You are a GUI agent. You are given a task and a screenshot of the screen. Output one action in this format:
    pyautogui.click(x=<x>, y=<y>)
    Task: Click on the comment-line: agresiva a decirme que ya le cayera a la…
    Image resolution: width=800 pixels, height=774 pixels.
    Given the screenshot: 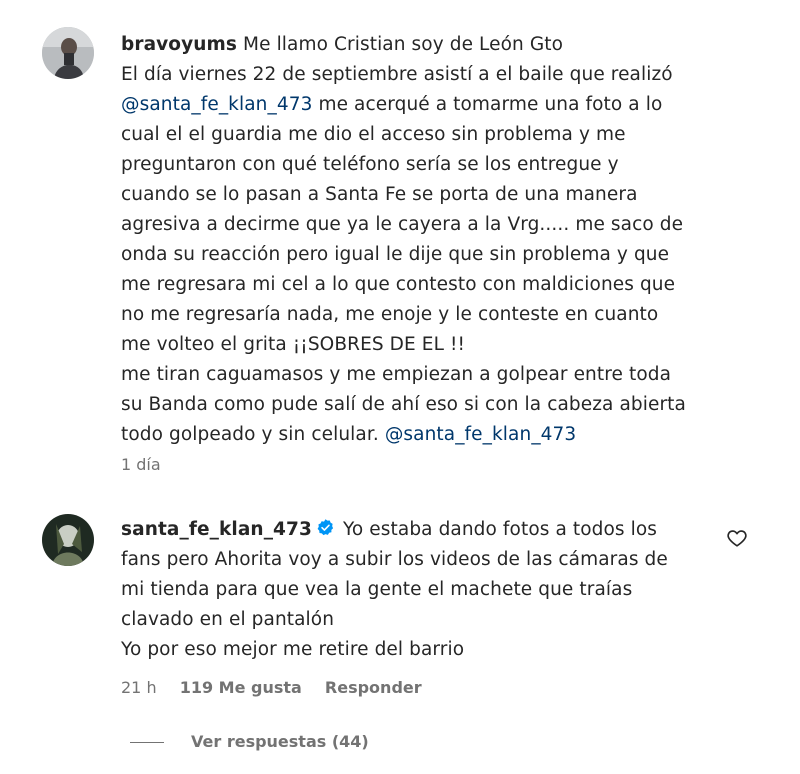 What is the action you would take?
    pyautogui.click(x=402, y=224)
    